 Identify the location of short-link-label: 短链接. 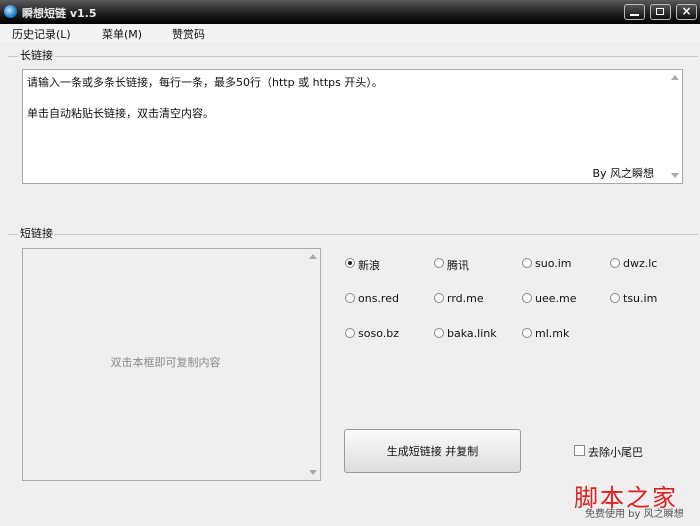
(36, 233).